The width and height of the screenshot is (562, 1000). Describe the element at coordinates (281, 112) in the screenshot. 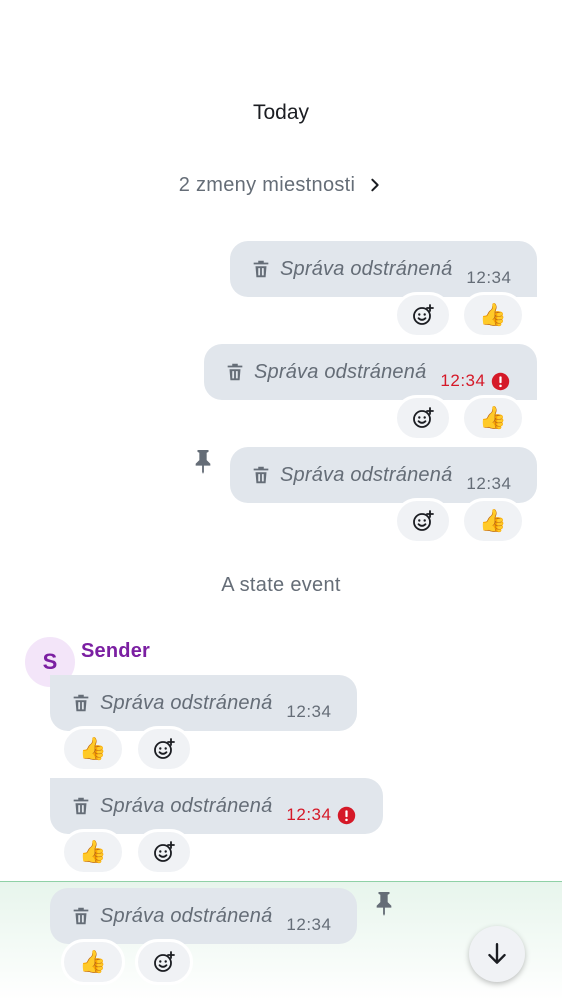

I see `date-separator: Today` at that location.